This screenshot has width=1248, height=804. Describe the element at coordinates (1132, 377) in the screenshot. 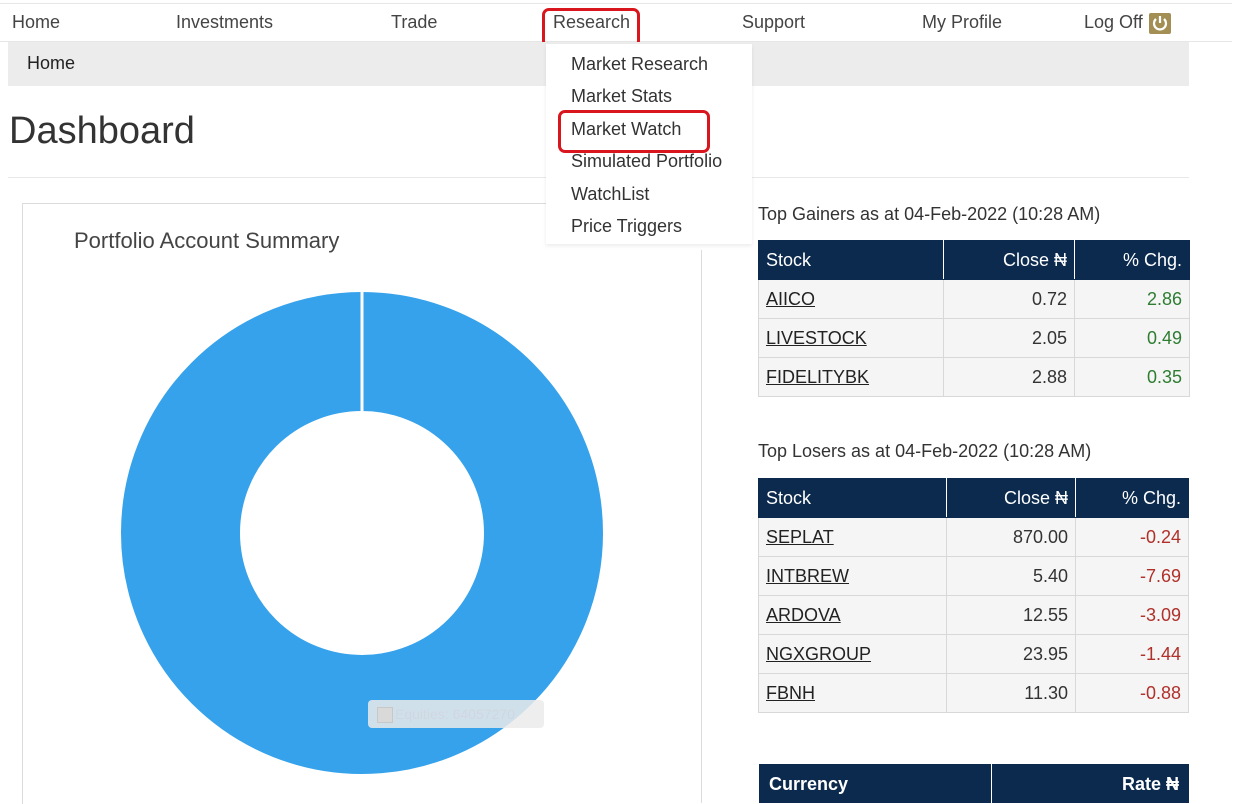

I see `chg-cell: 0.35` at that location.